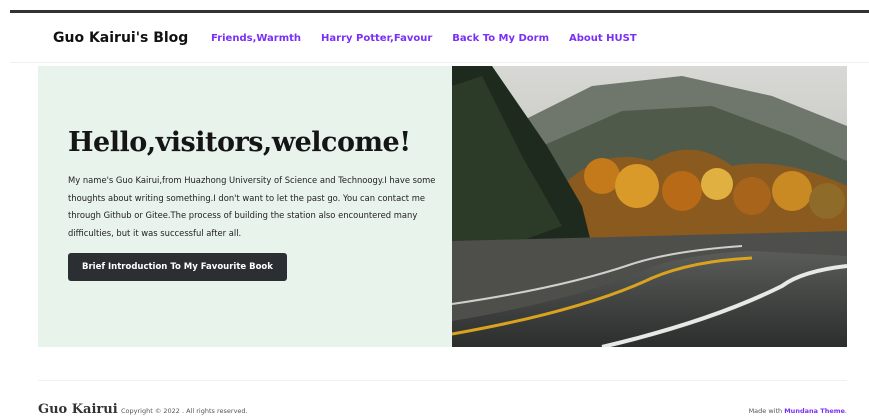 This screenshot has width=869, height=419. What do you see at coordinates (765, 411) in the screenshot?
I see `made-with-label: Made with` at bounding box center [765, 411].